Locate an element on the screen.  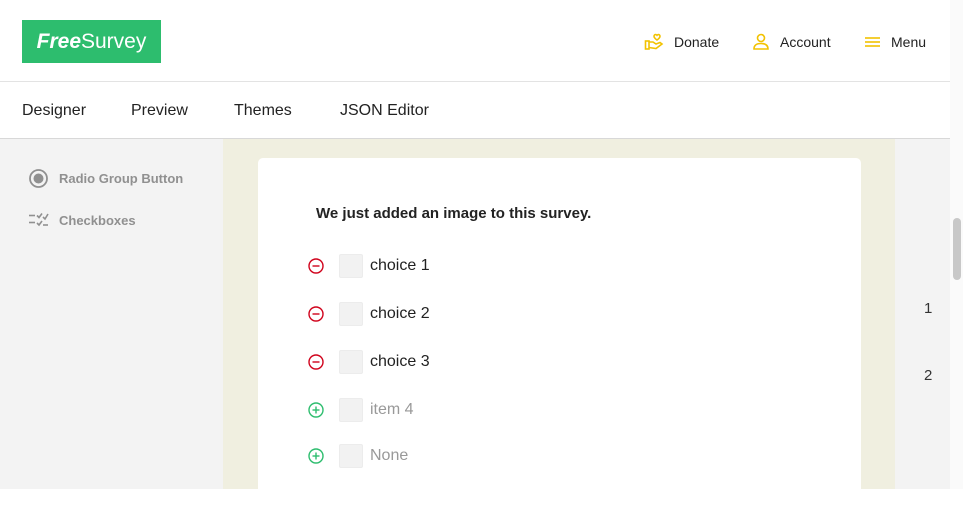
toolbox-item-checkboxes: Checkboxes is located at coordinates (82, 220).